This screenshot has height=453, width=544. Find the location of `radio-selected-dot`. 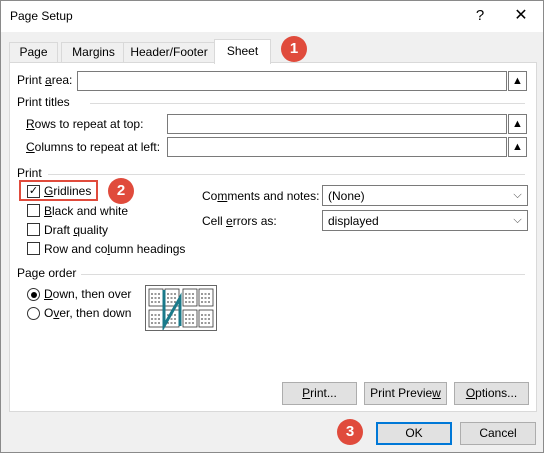

radio-selected-dot is located at coordinates (33, 294).